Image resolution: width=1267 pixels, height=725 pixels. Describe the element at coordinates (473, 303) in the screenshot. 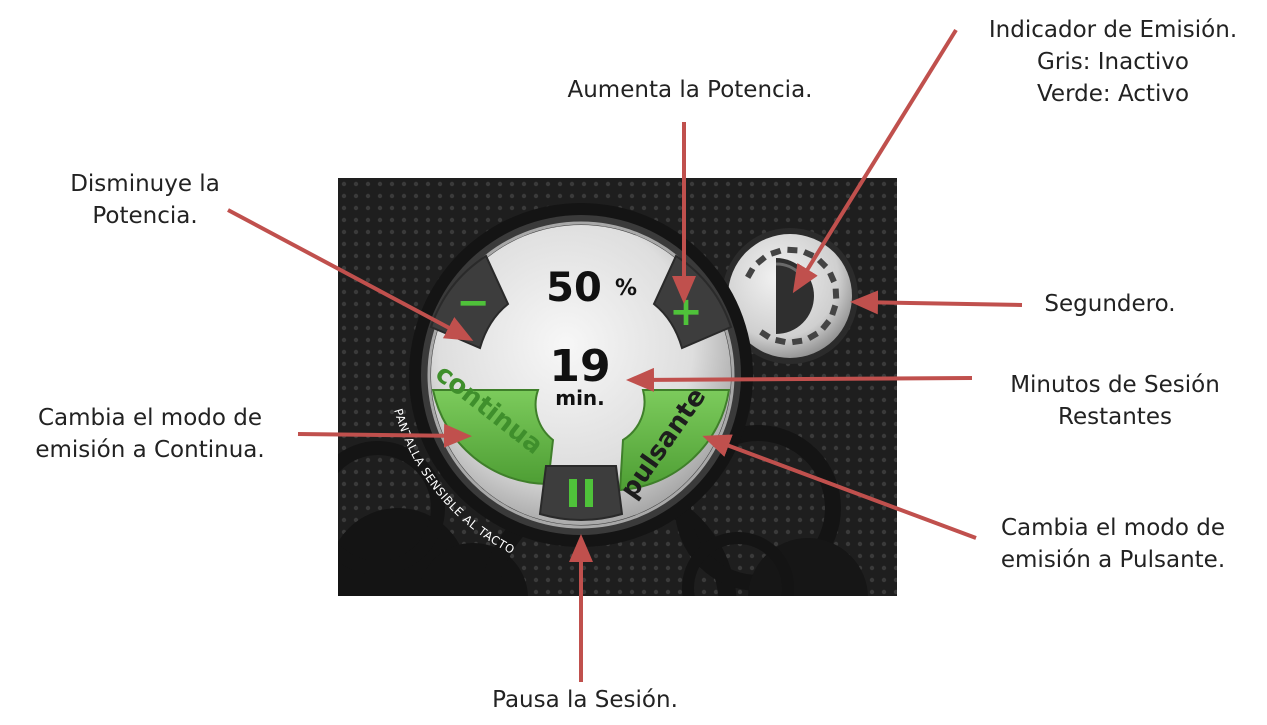

I see `minus-icon: −` at that location.